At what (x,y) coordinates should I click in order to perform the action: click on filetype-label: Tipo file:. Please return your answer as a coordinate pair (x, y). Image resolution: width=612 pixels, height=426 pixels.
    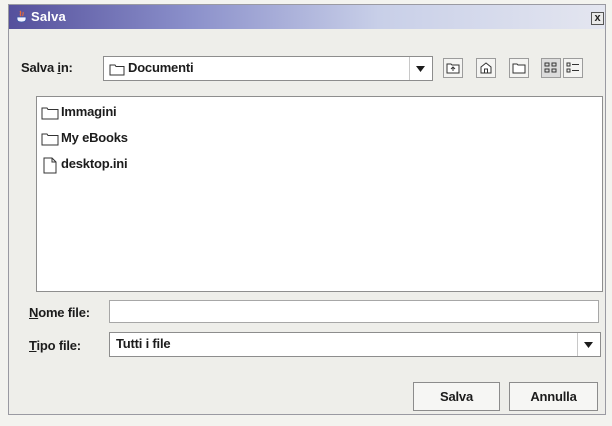
    Looking at the image, I should click on (55, 345).